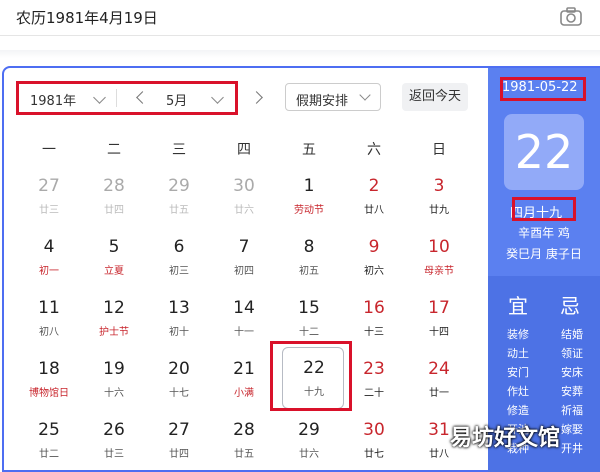 This screenshot has width=600, height=472. Describe the element at coordinates (114, 259) in the screenshot. I see `calendar-day: 5 立夏` at that location.